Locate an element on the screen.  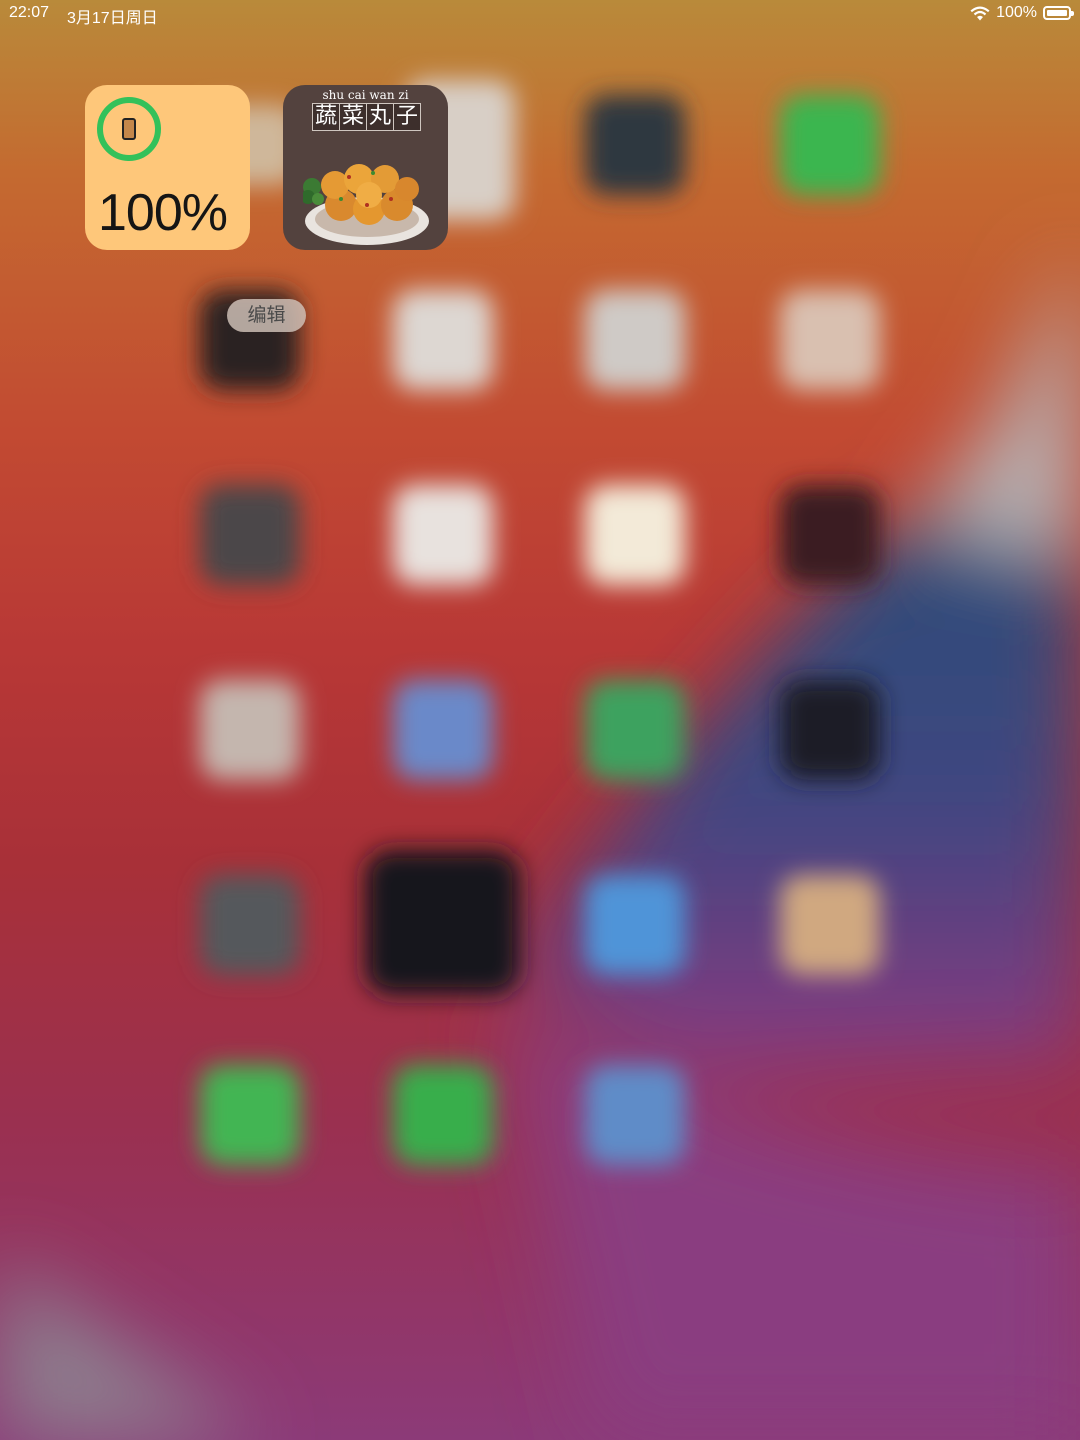
wifi-icon is located at coordinates (980, 13).